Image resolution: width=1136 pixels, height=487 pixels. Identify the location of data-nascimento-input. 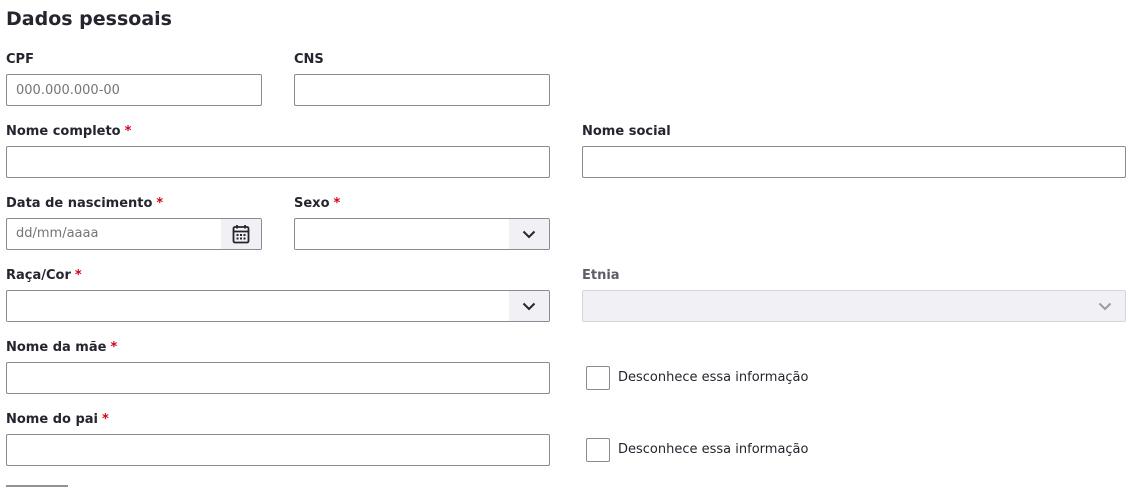
(112, 234).